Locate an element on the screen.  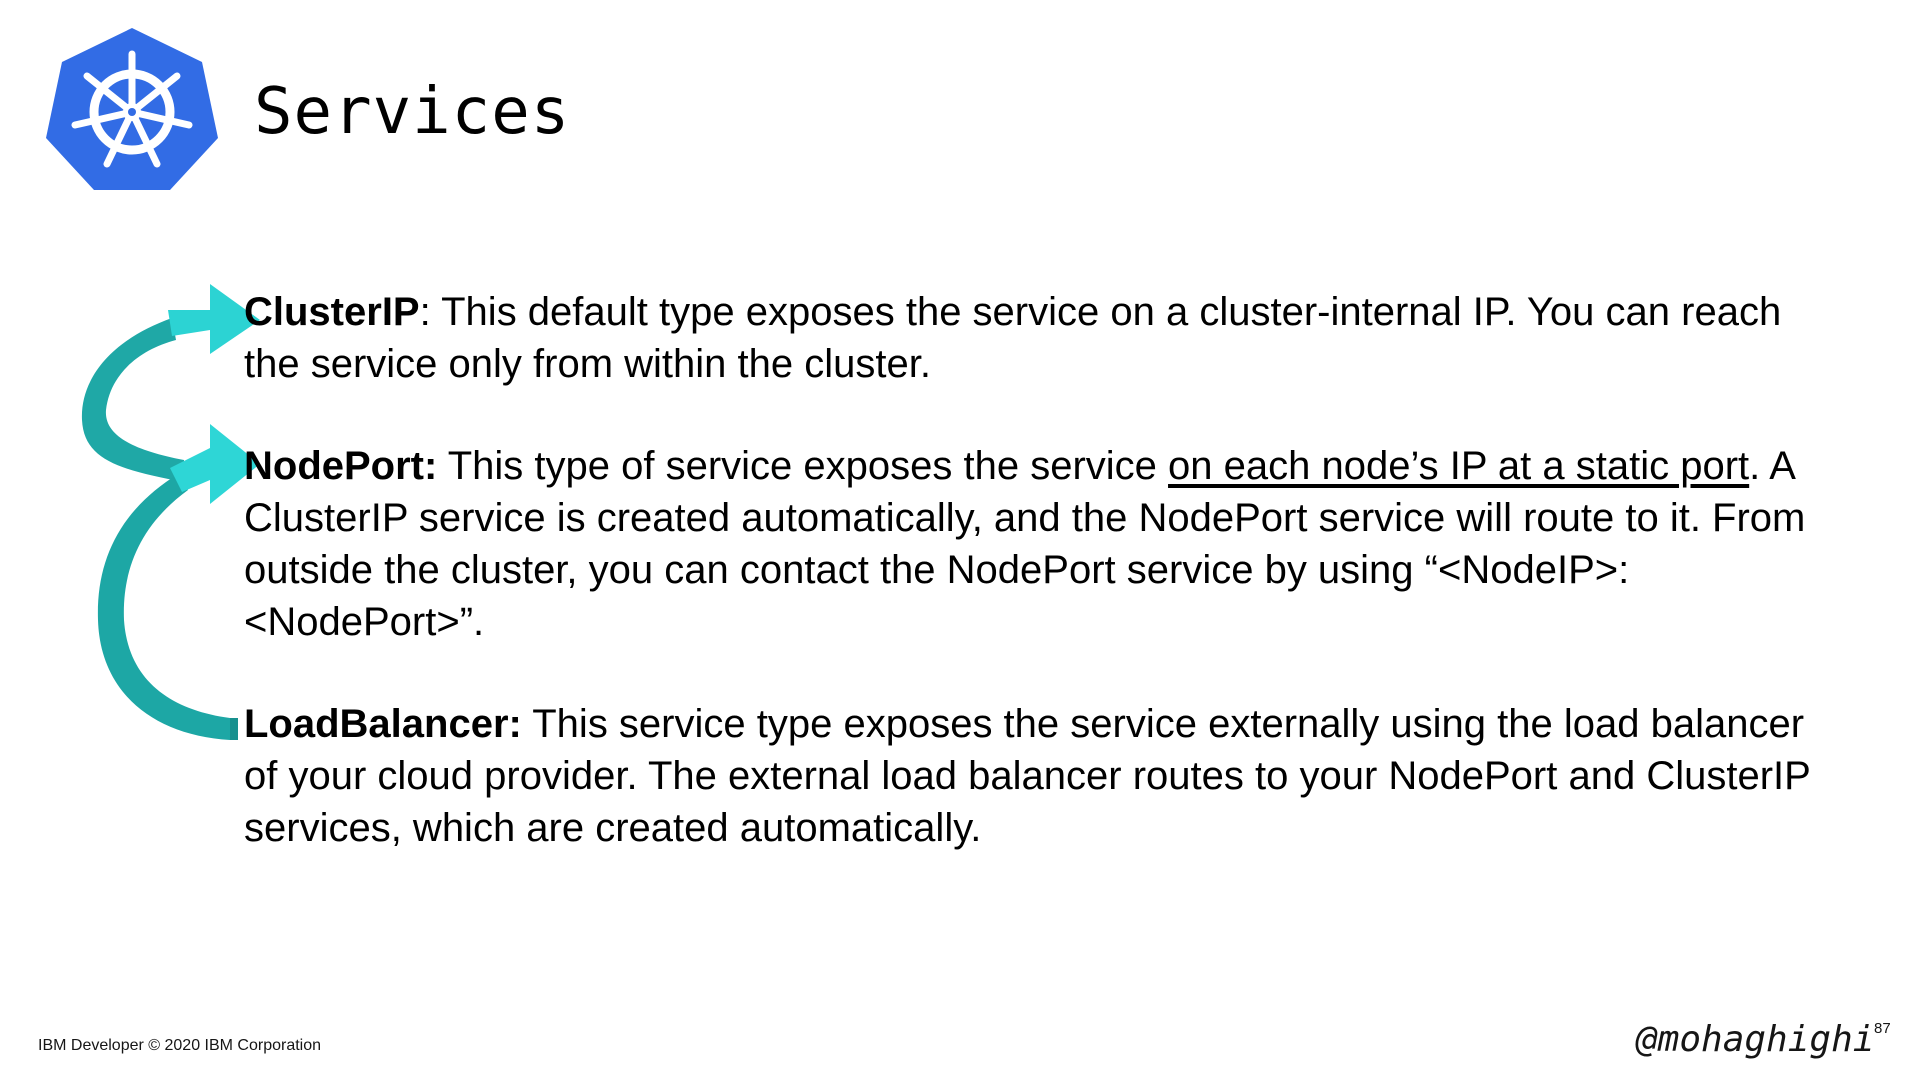
term-clusterip: ClusterIP is located at coordinates (332, 312).